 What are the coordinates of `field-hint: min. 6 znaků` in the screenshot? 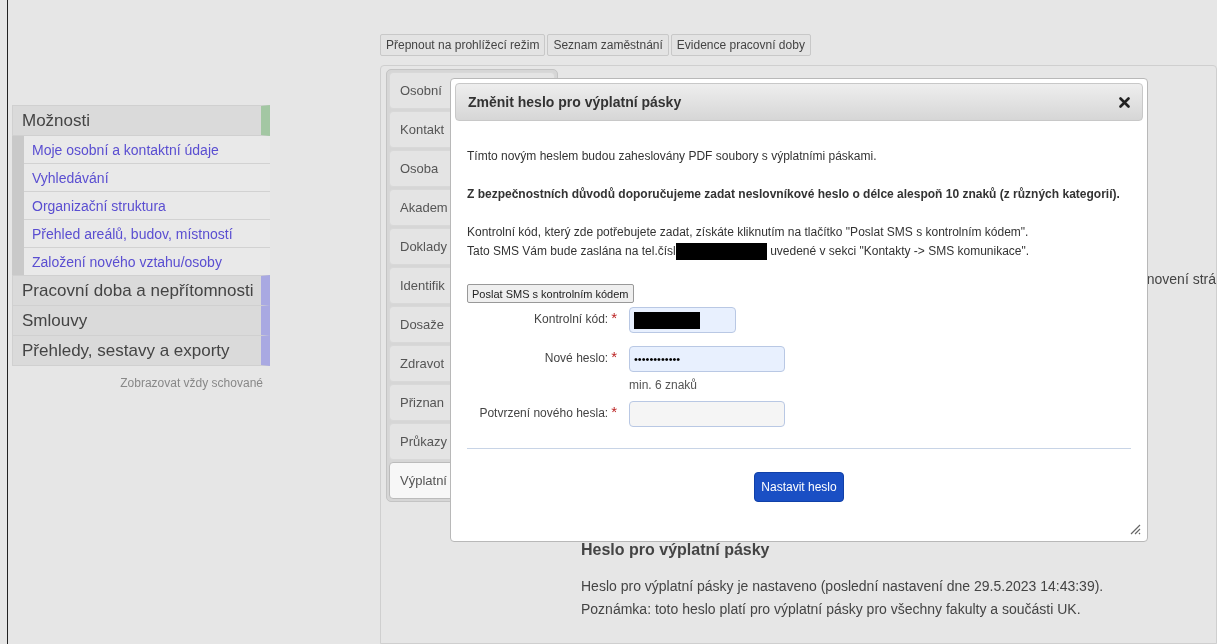 It's located at (664, 385).